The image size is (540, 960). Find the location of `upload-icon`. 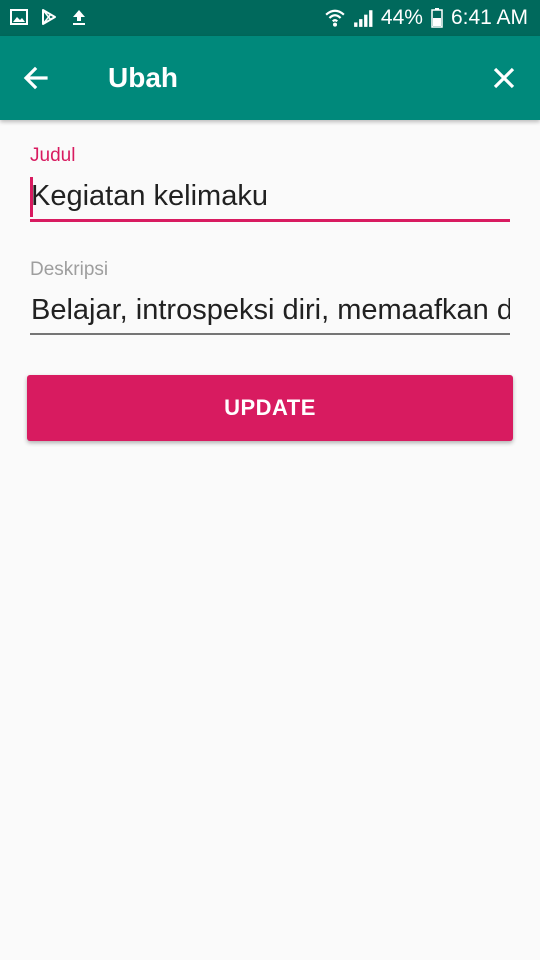

upload-icon is located at coordinates (79, 17).